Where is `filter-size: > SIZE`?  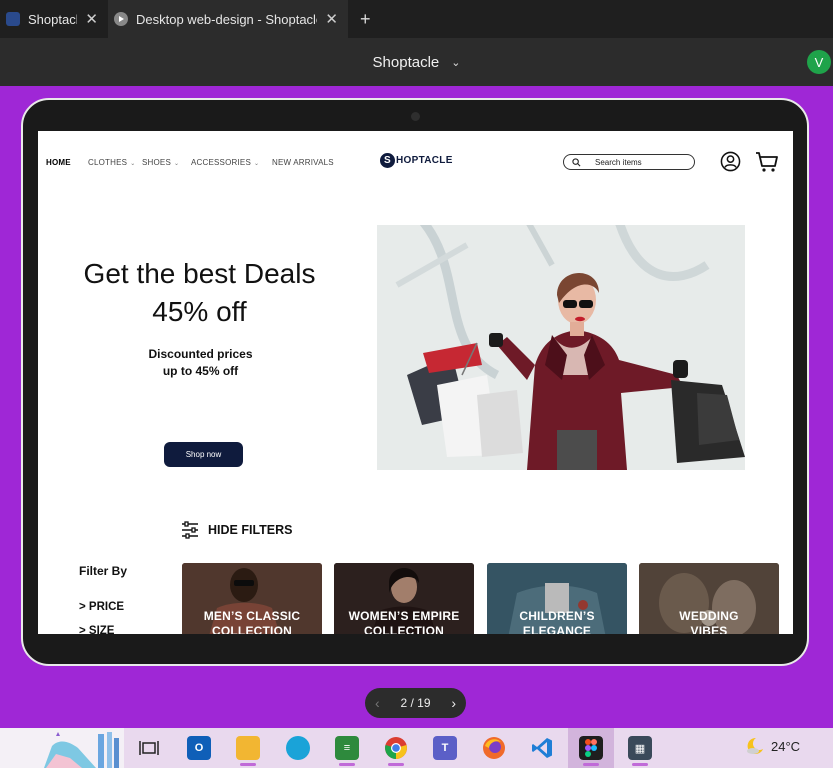
filter-size: > SIZE is located at coordinates (96, 629).